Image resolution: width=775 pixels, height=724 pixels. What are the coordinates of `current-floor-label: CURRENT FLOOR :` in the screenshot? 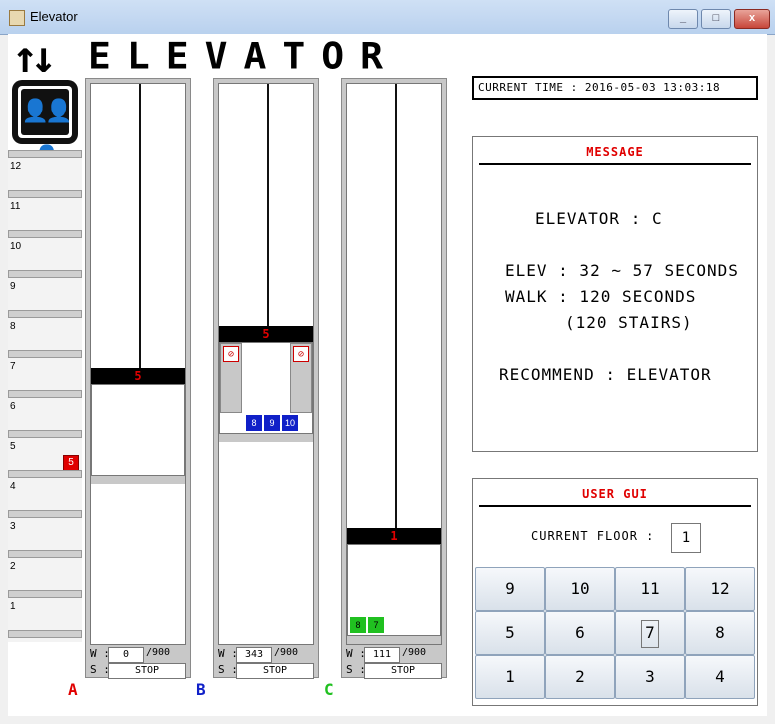 It's located at (593, 536).